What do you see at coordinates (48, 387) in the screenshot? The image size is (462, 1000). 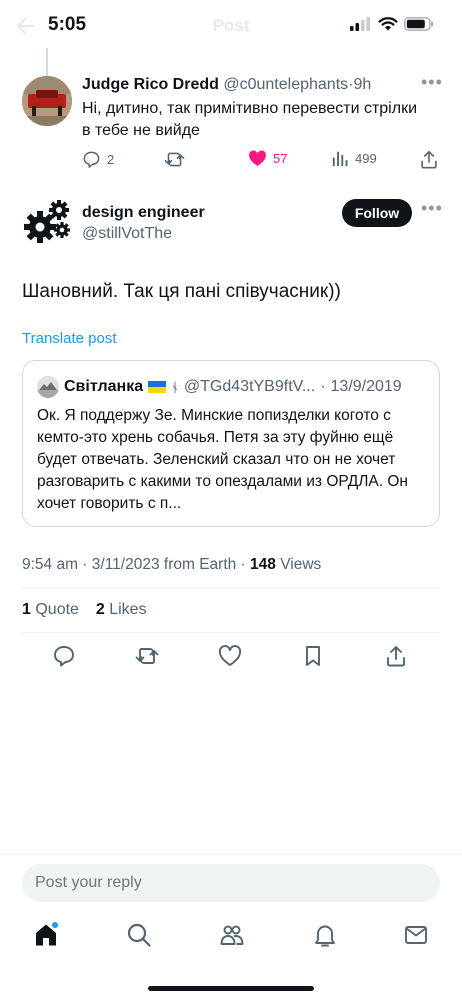 I see `quote-avatar` at bounding box center [48, 387].